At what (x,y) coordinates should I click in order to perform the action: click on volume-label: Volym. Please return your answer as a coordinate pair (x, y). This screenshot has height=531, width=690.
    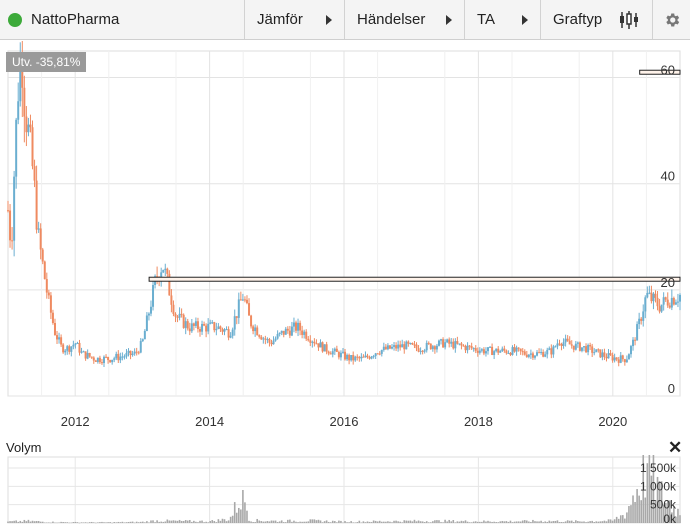
    Looking at the image, I should click on (24, 447).